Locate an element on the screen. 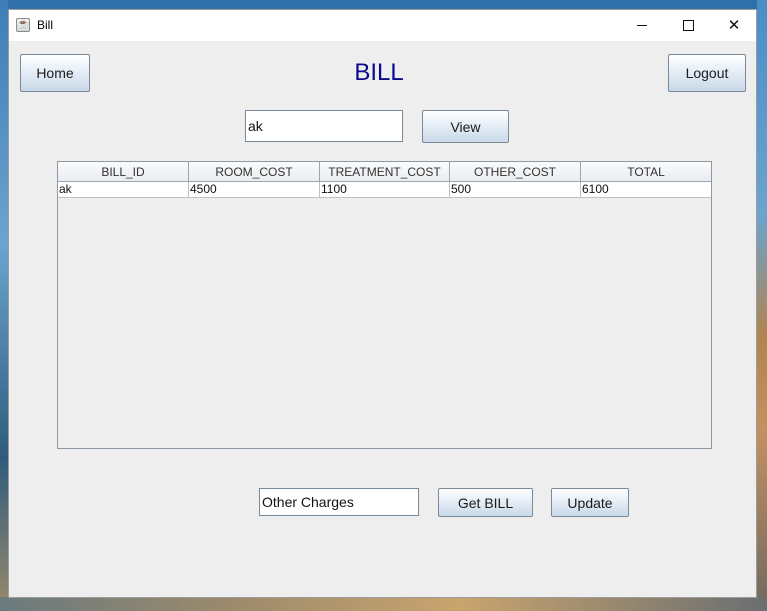  desktop-edge-right is located at coordinates (762, 305).